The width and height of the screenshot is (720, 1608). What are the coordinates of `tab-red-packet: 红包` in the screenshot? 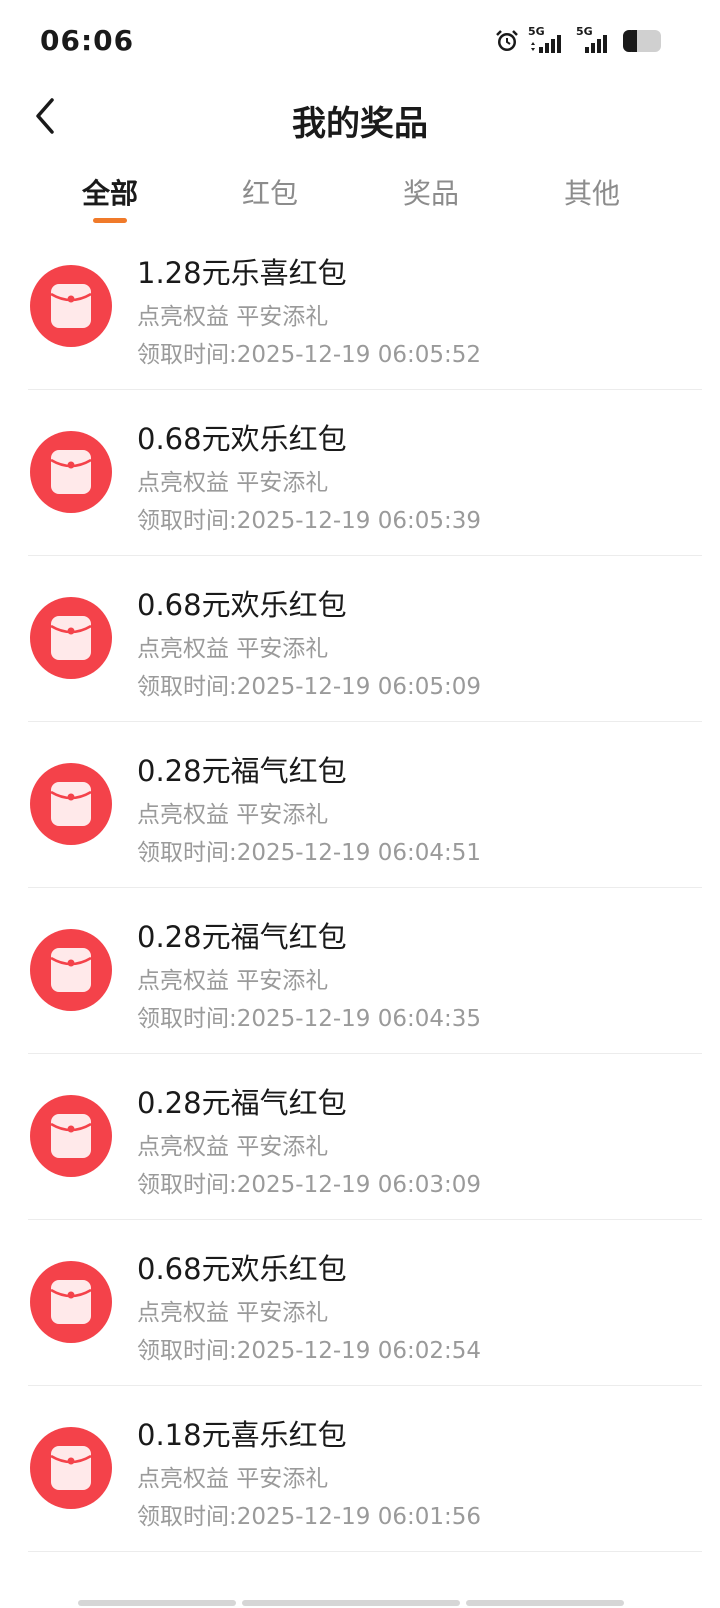 It's located at (270, 192).